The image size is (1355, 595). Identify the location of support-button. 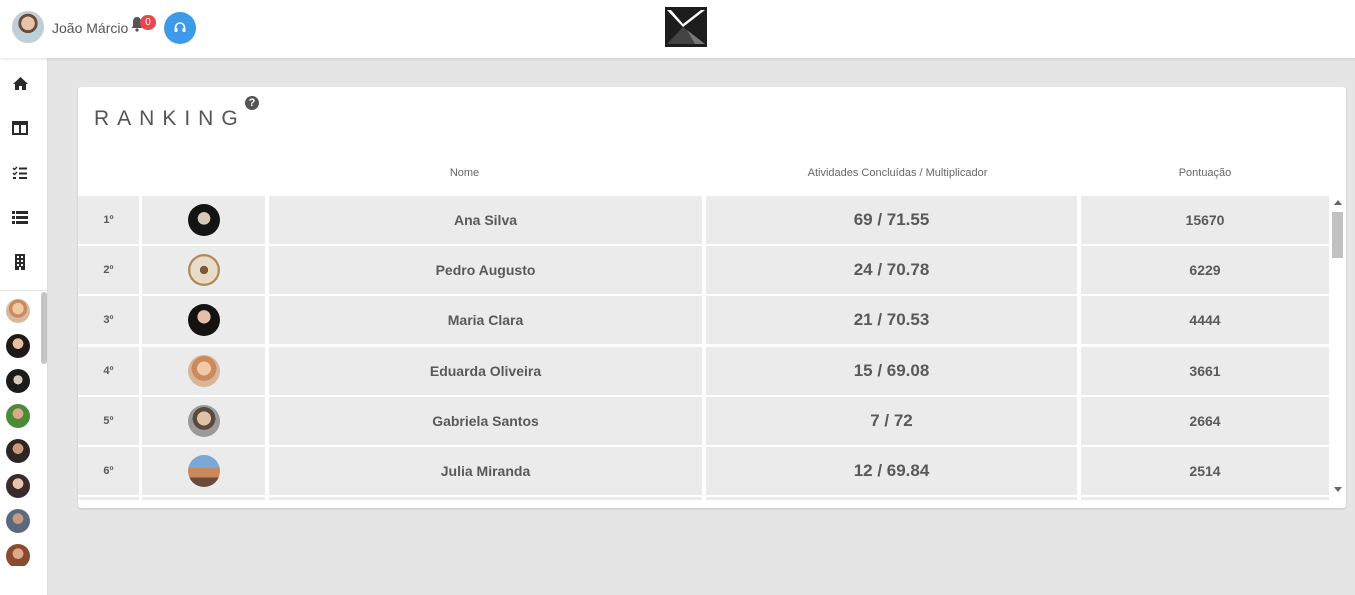
(180, 28).